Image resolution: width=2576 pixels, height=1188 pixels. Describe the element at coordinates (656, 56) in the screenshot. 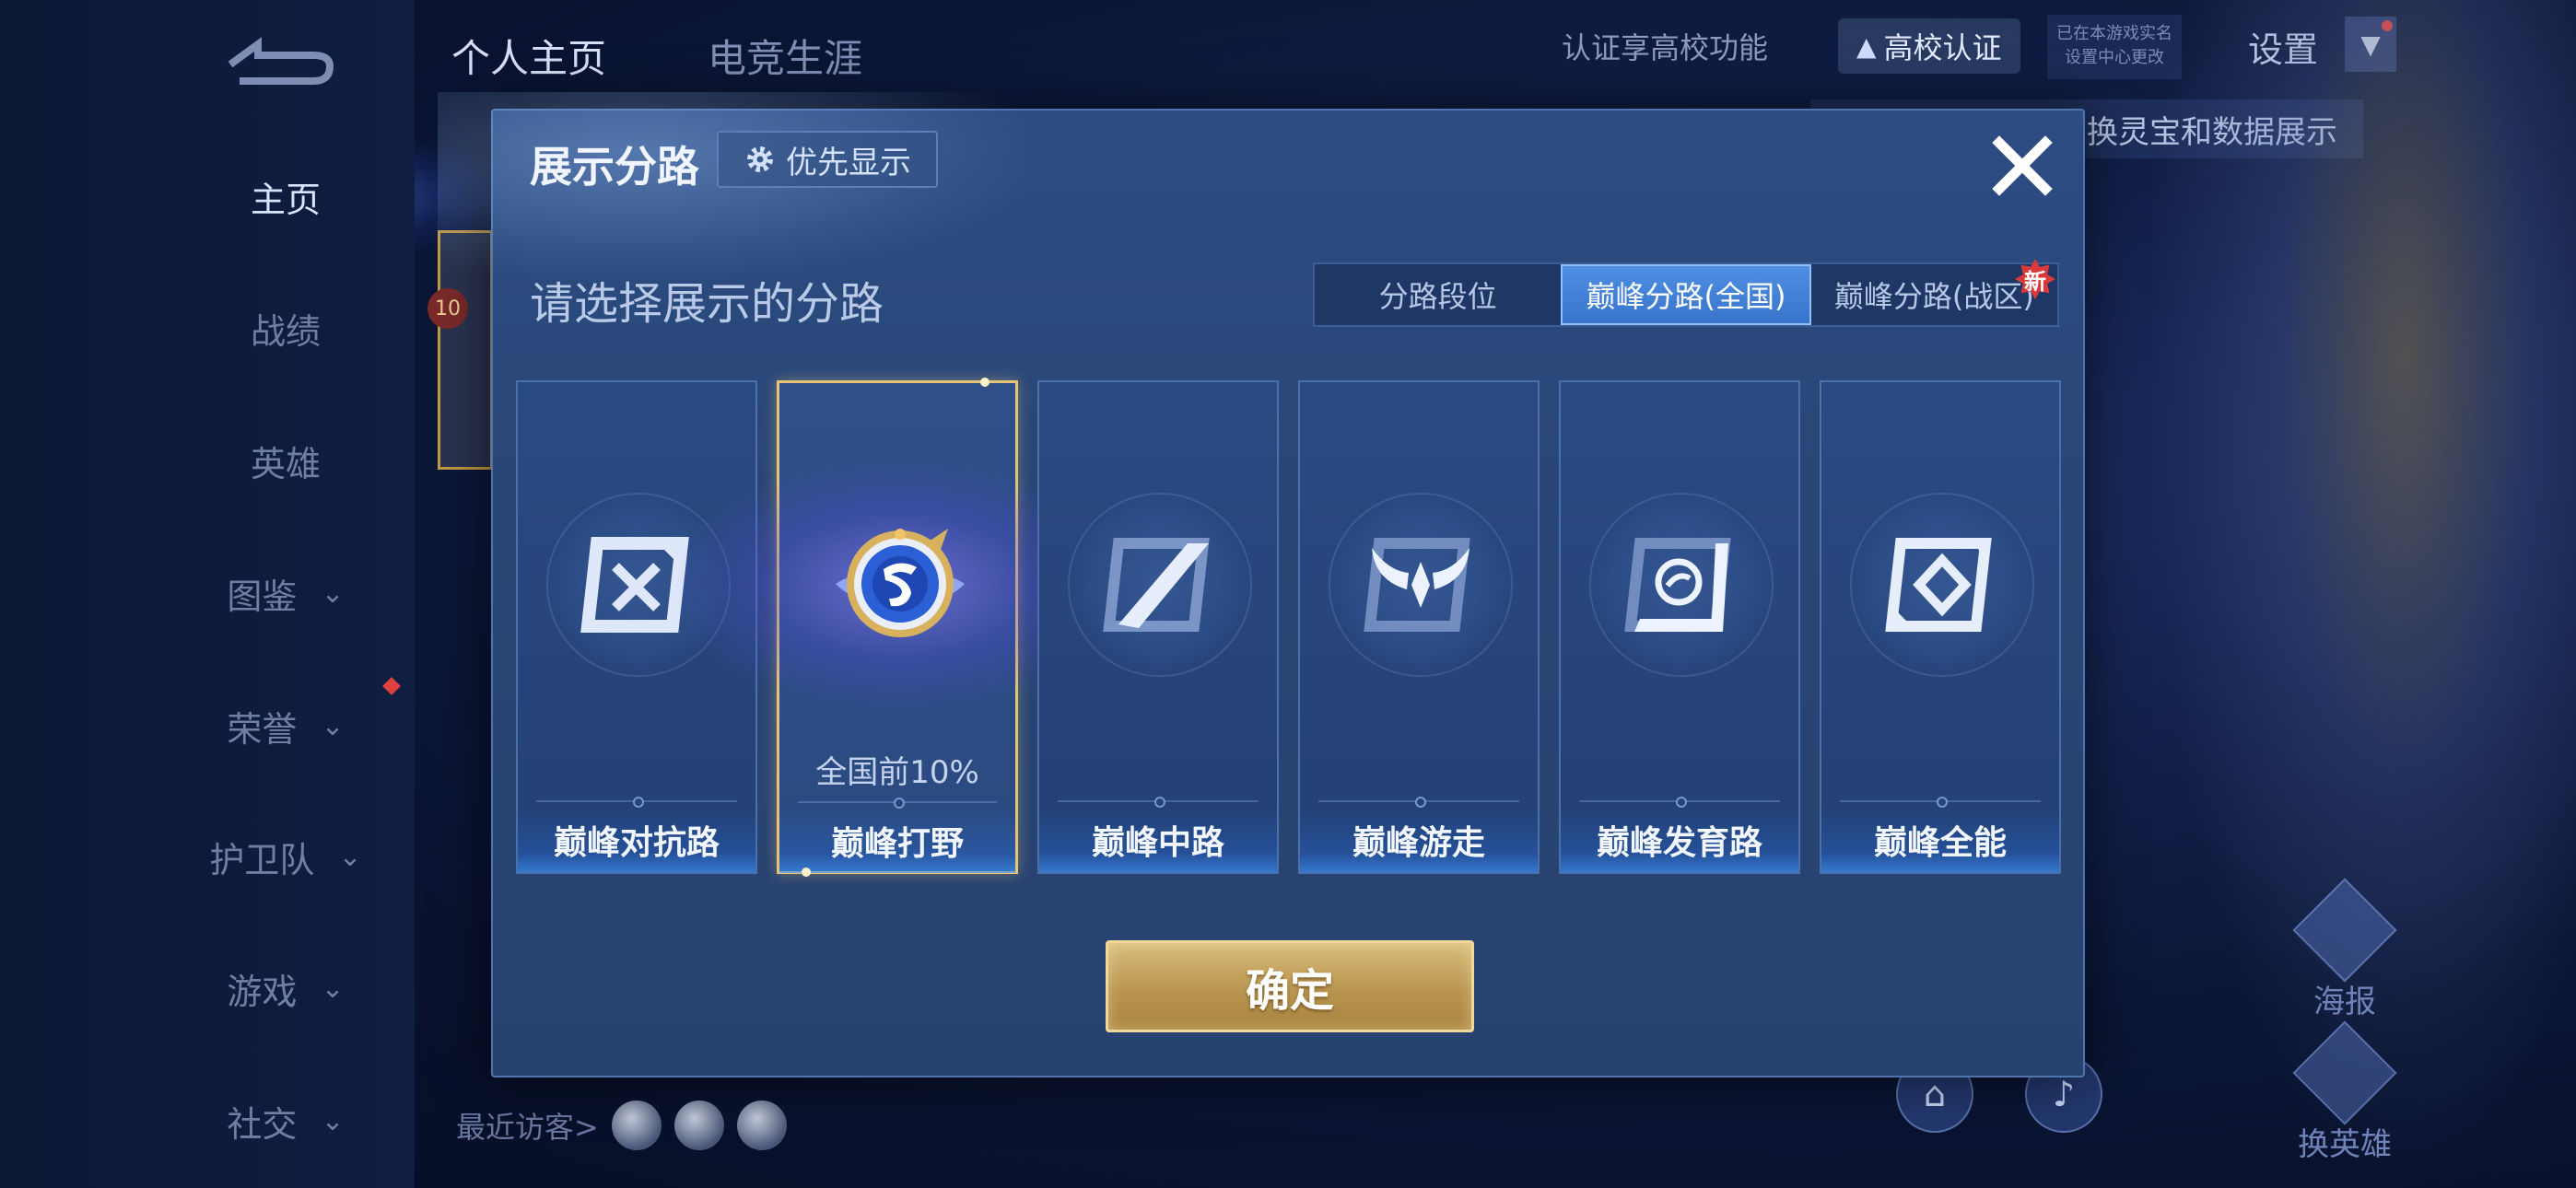

I see `top-tabs: 个人主页 电竞生涯` at that location.